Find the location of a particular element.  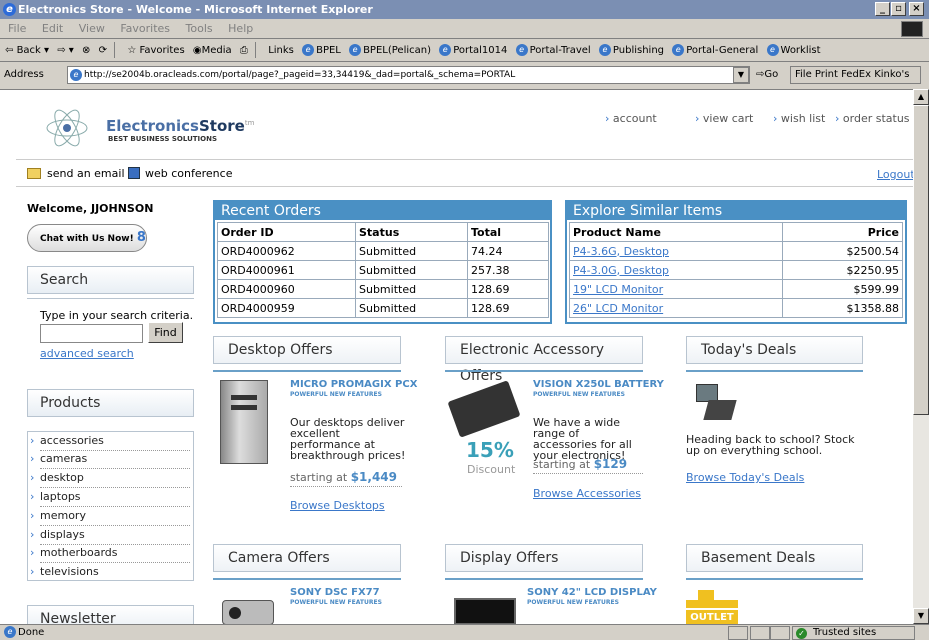

email-icon is located at coordinates (34, 173).